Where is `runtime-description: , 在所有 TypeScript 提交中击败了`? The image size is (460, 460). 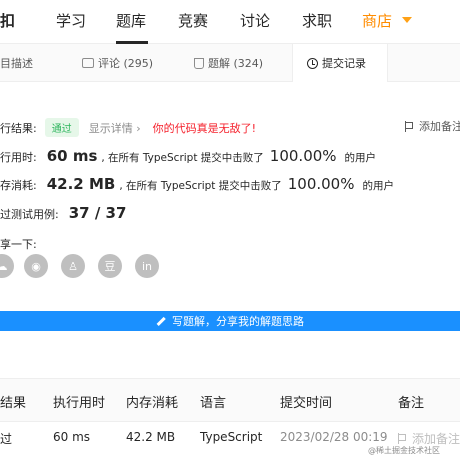
runtime-description: , 在所有 TypeScript 提交中击败了 is located at coordinates (182, 158).